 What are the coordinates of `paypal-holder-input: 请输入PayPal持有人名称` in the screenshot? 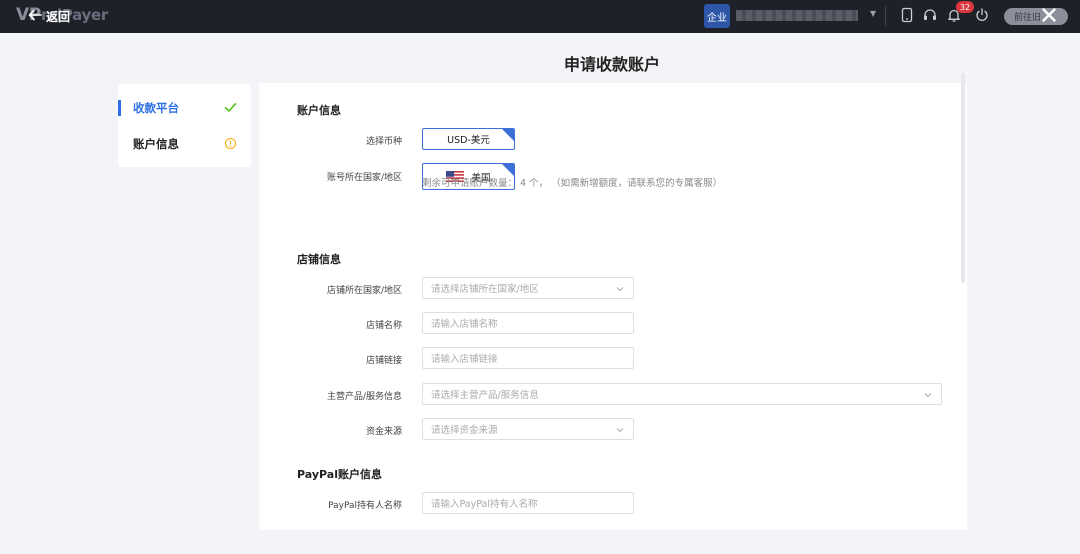 It's located at (528, 503).